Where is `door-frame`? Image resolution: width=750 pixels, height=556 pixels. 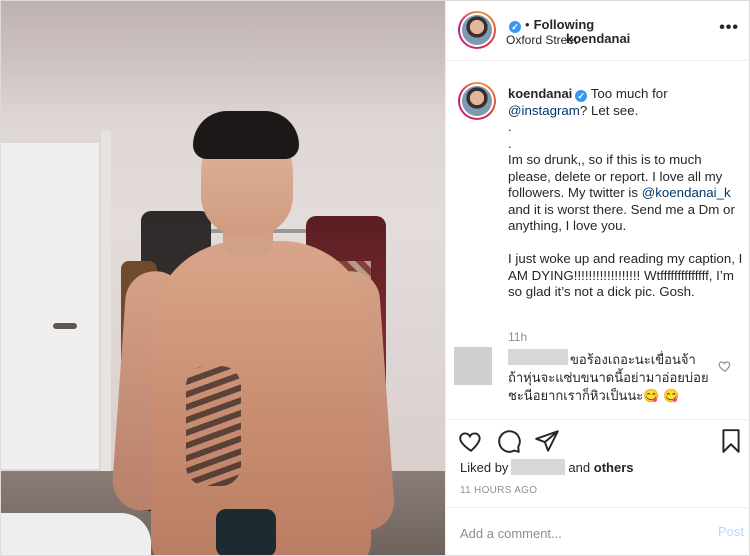 door-frame is located at coordinates (106, 306).